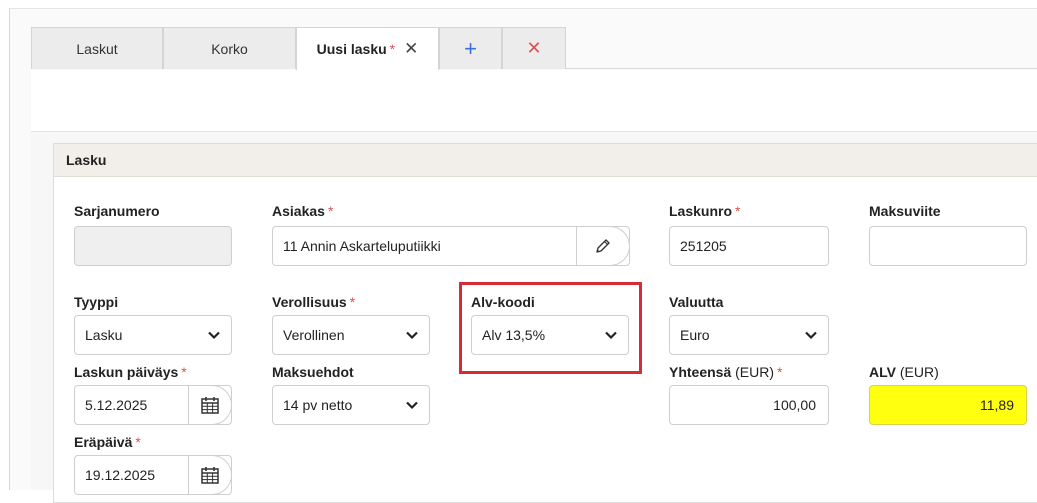  I want to click on valuutta-select: Euro, so click(749, 335).